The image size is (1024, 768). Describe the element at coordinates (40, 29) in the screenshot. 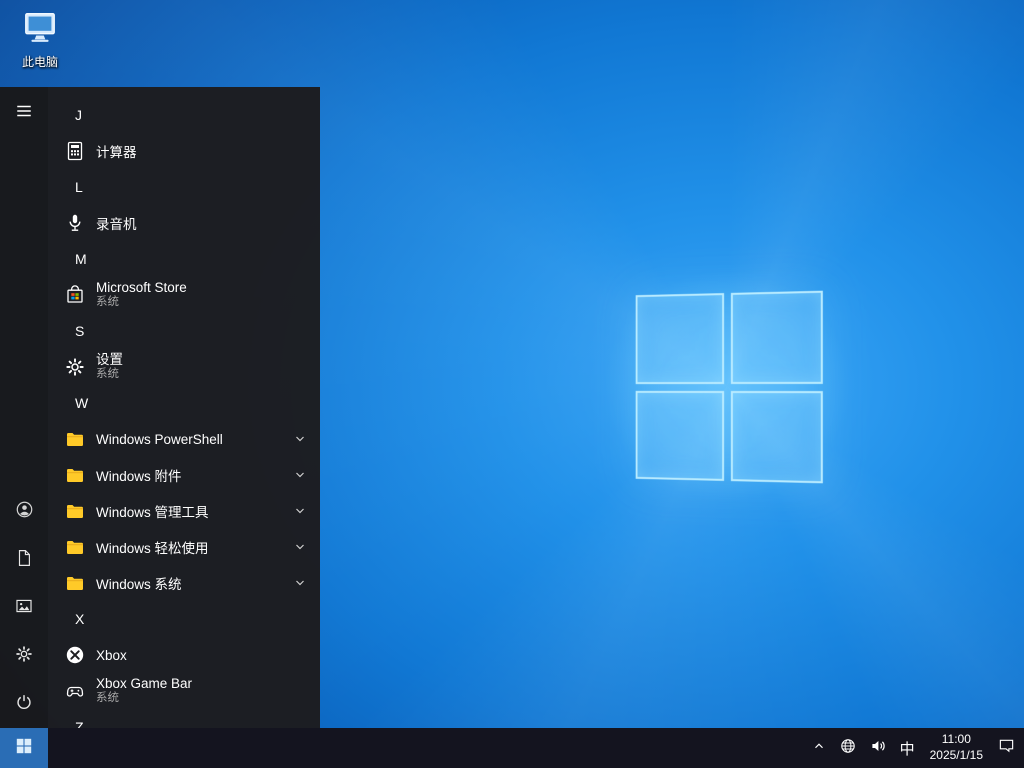

I see `this-pc-icon` at that location.